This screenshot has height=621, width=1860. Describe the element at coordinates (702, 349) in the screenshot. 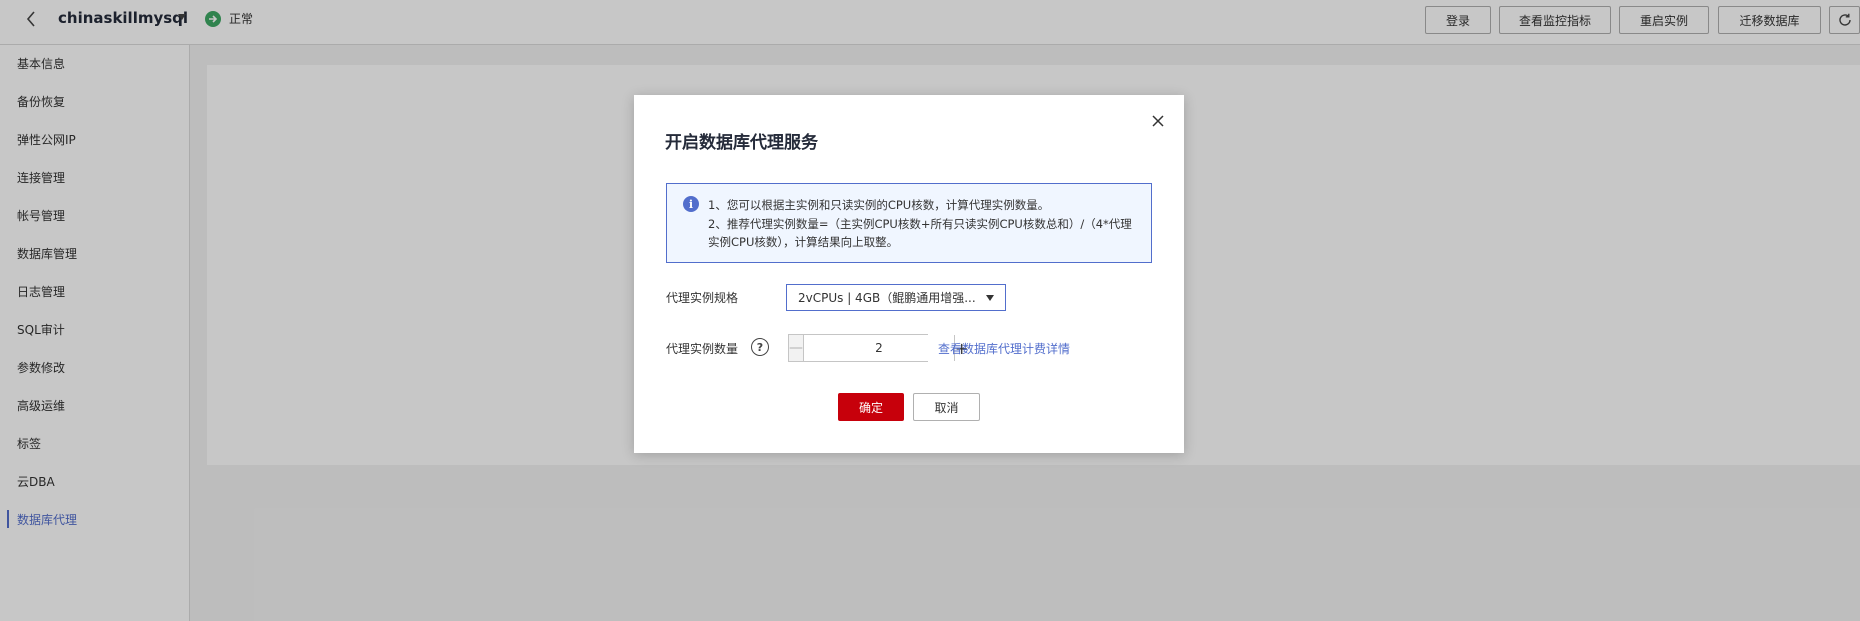

I see `count-label: 代理实例数量` at that location.